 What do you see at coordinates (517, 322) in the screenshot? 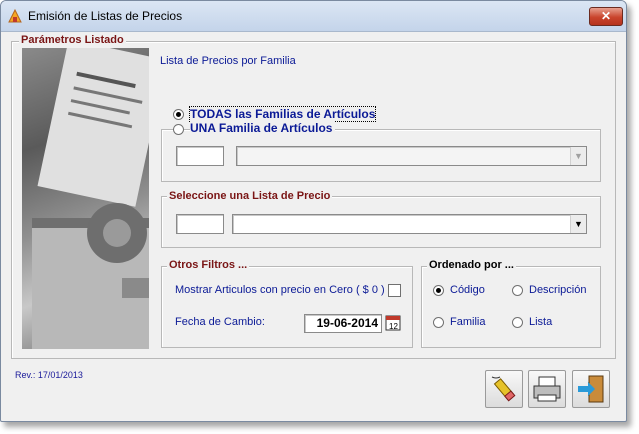
I see `radio-order-list` at bounding box center [517, 322].